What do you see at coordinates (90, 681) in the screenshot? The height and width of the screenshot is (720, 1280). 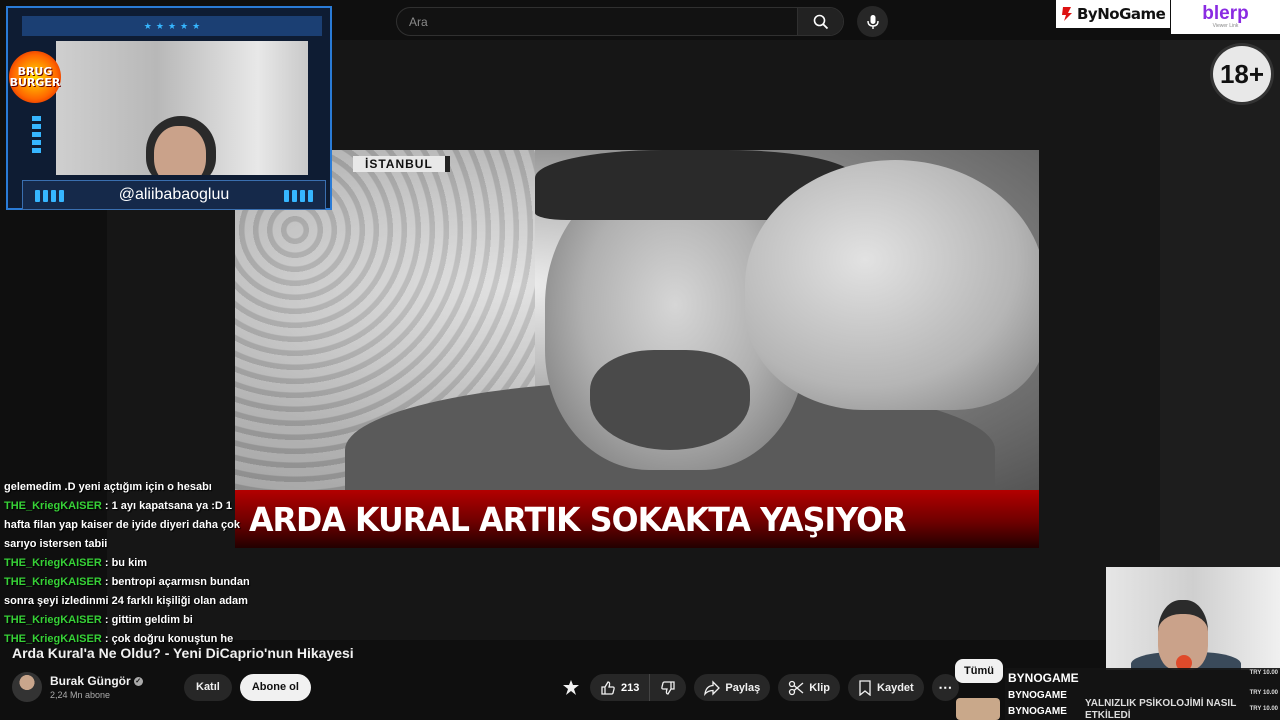 I see `channel-name: Burak Güngör` at bounding box center [90, 681].